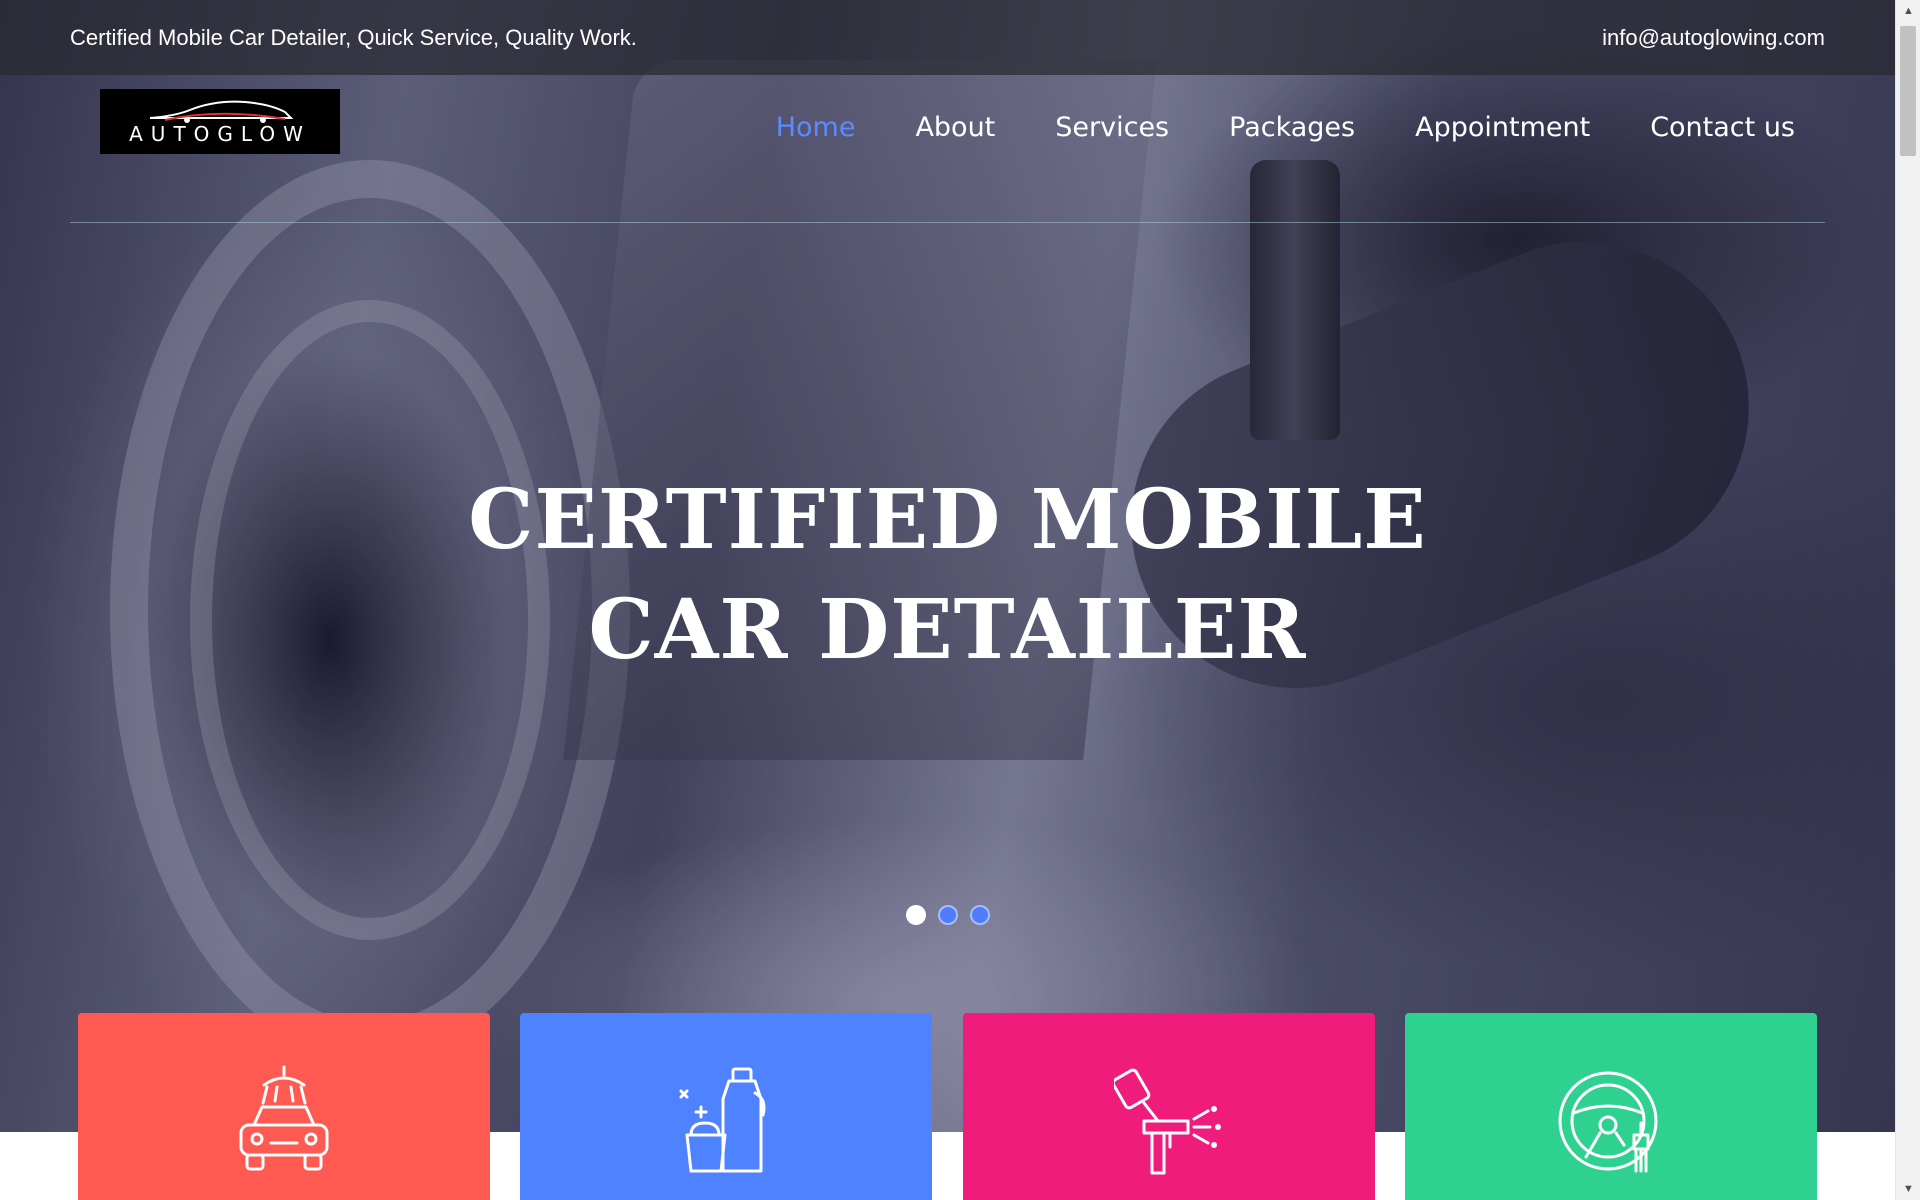 Image resolution: width=1920 pixels, height=1200 pixels. What do you see at coordinates (955, 128) in the screenshot?
I see `nav-item-about: About` at bounding box center [955, 128].